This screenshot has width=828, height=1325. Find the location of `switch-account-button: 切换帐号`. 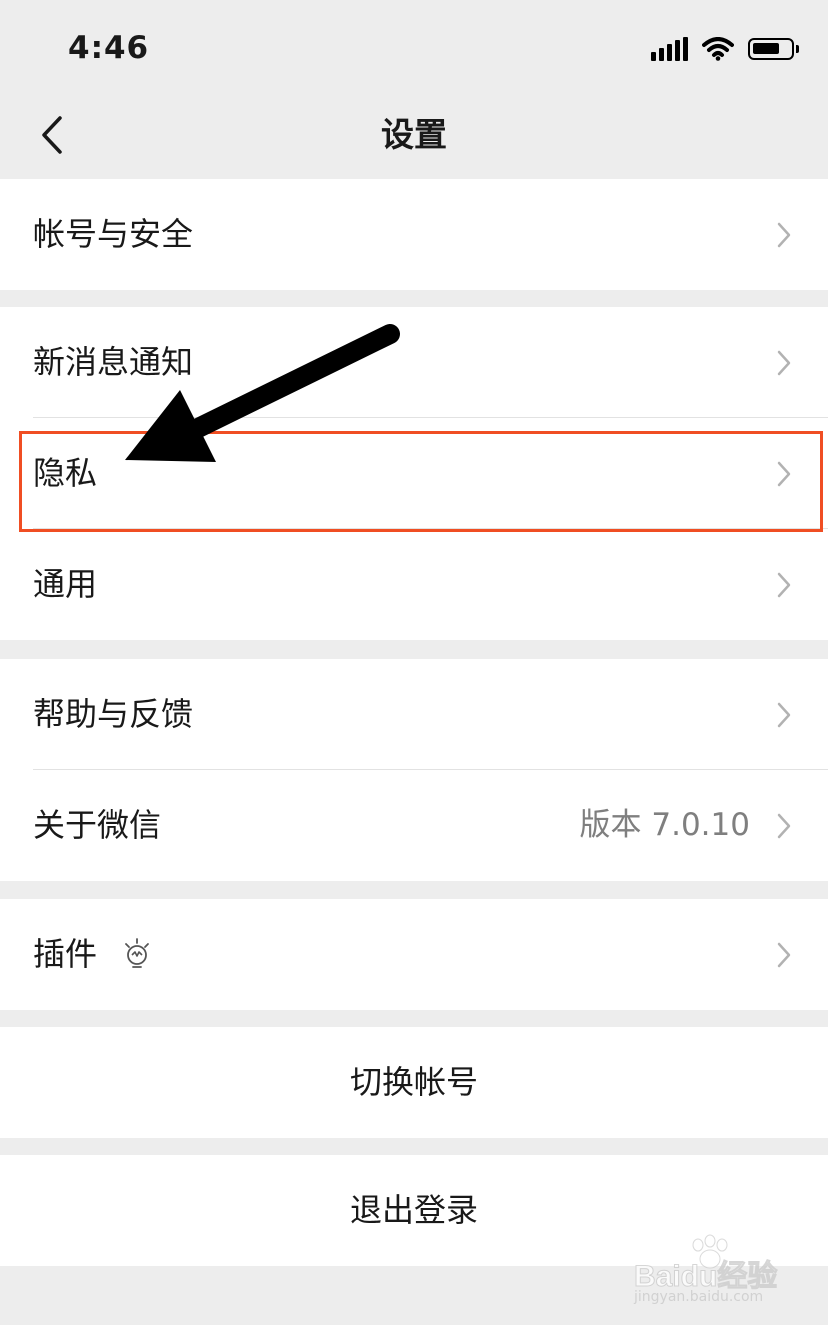

switch-account-button: 切换帐号 is located at coordinates (414, 1082).